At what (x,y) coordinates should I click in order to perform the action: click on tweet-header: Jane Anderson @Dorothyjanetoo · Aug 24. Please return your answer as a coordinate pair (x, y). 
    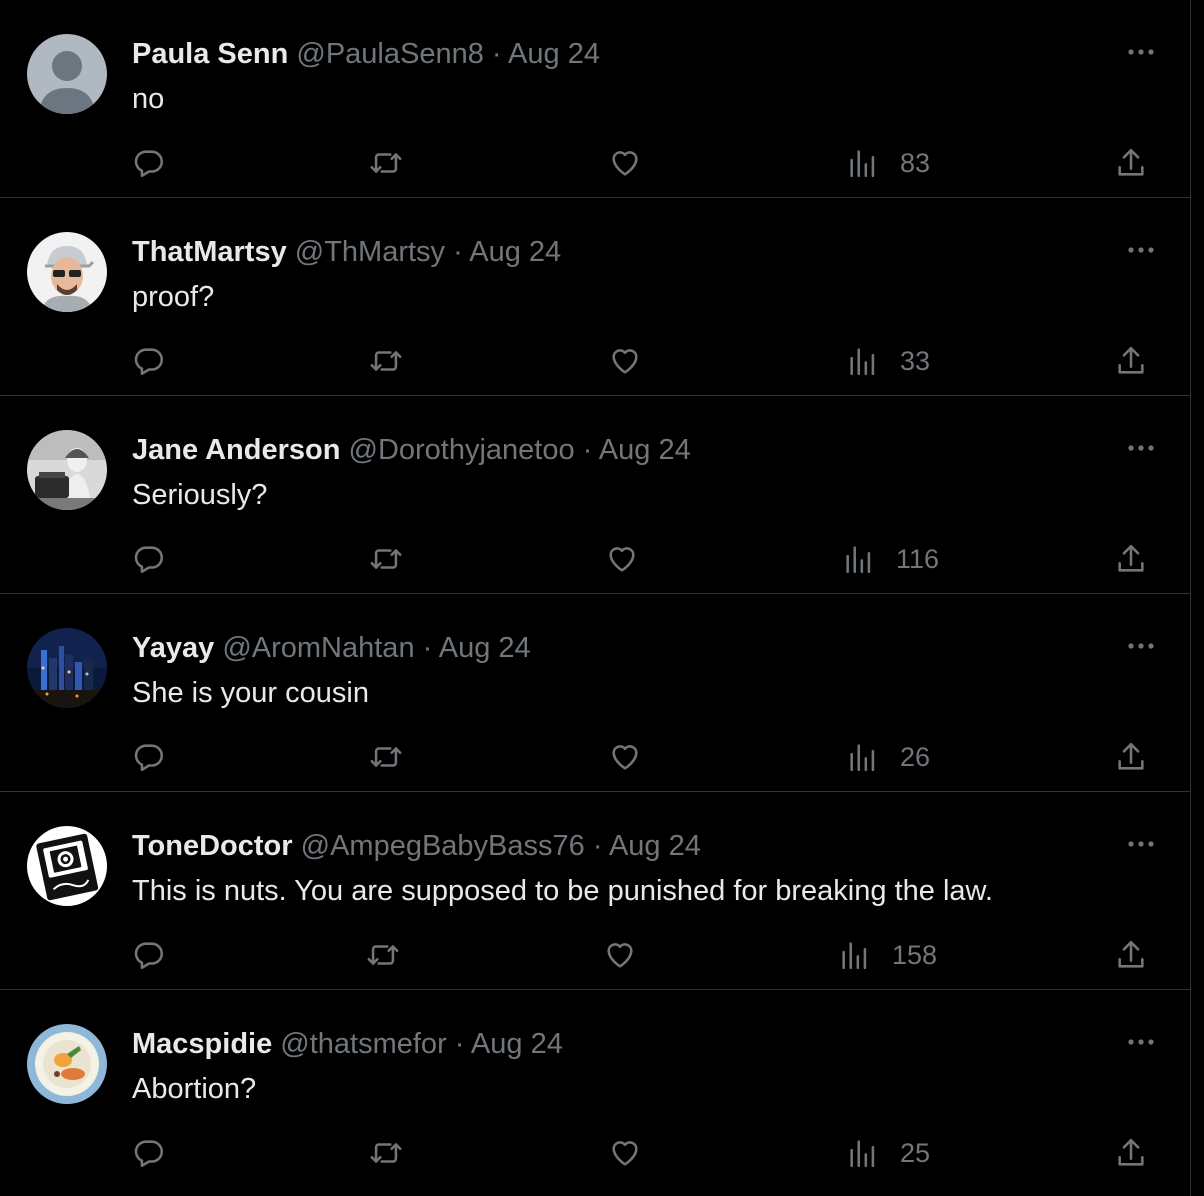
    Looking at the image, I should click on (411, 450).